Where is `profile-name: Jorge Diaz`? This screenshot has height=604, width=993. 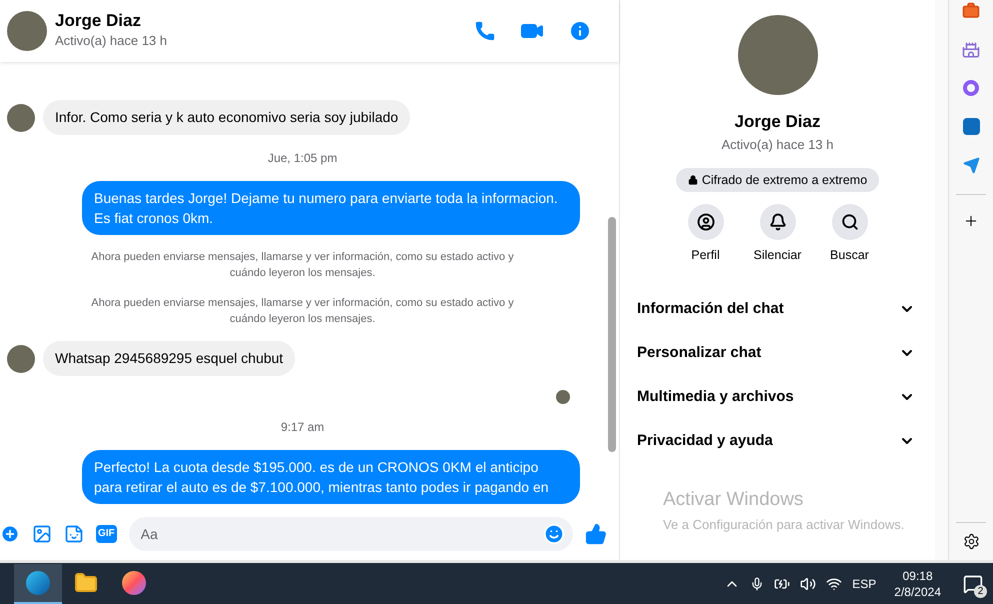
profile-name: Jorge Diaz is located at coordinates (777, 122).